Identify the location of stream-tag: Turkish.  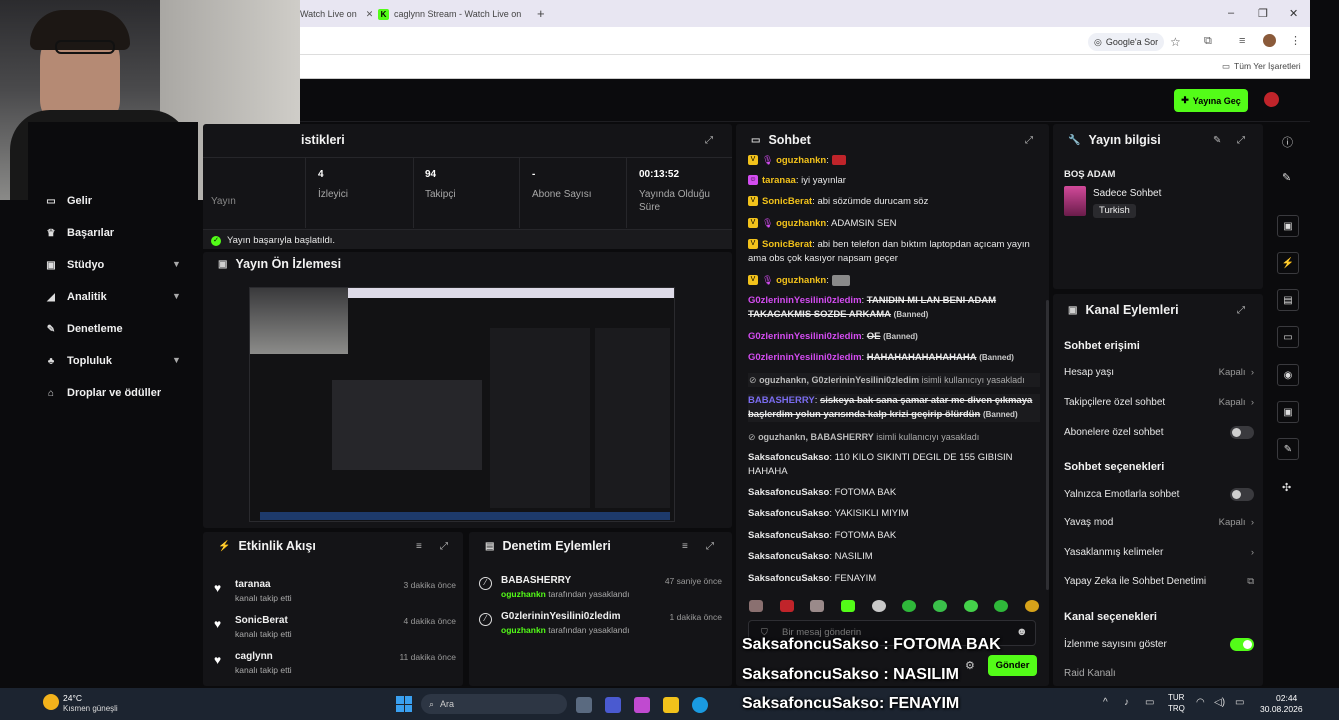
(1114, 211).